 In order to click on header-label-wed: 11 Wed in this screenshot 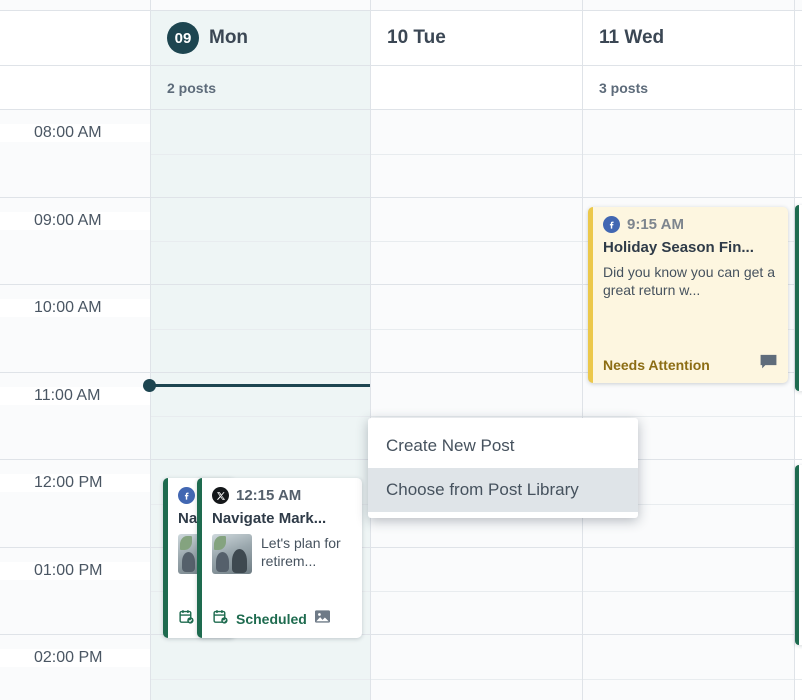, I will do `click(632, 37)`.